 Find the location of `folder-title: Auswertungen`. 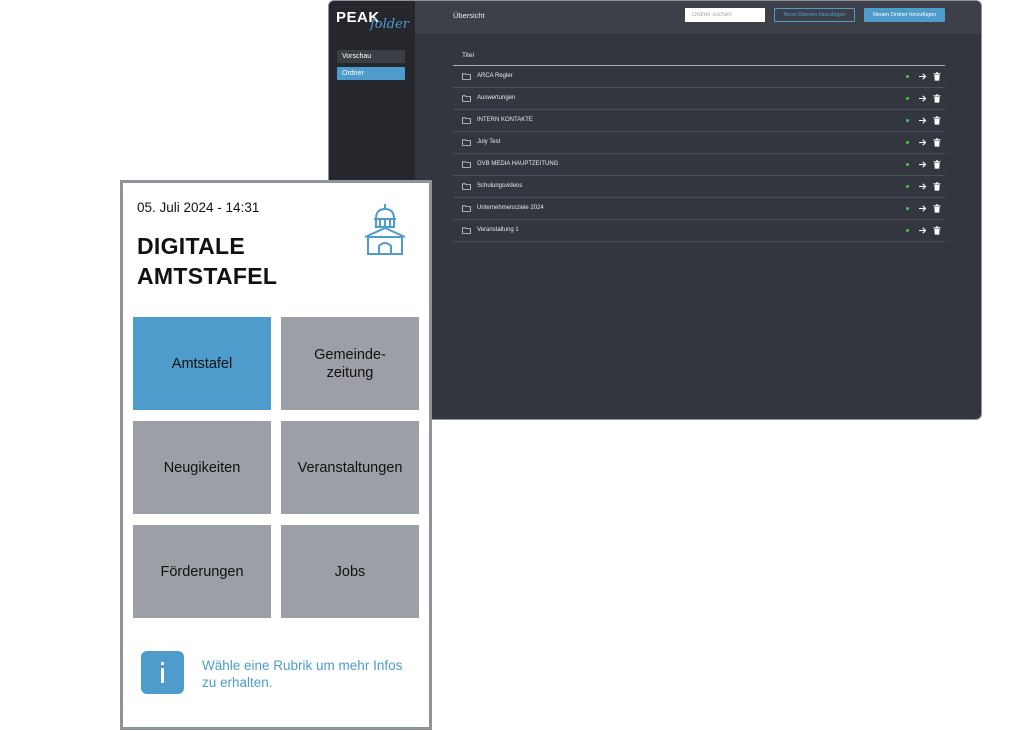

folder-title: Auswertungen is located at coordinates (496, 98).